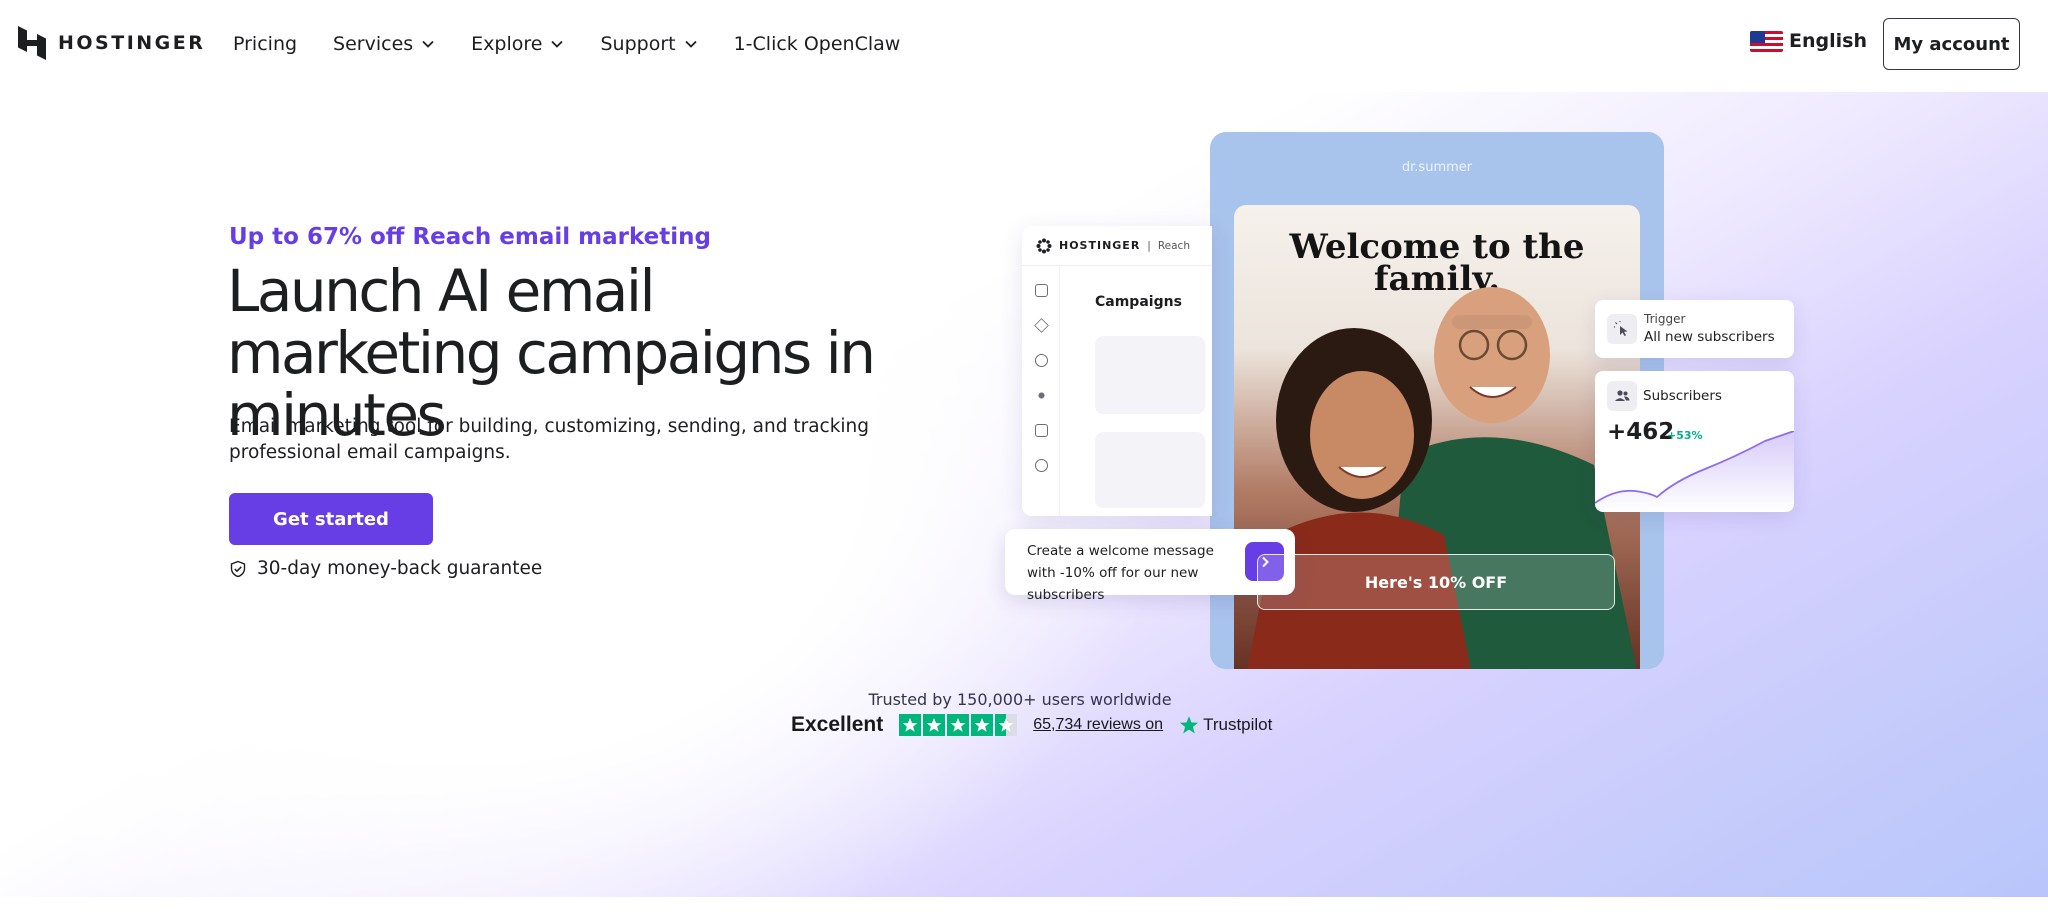 This screenshot has width=2048, height=917. What do you see at coordinates (1238, 724) in the screenshot?
I see `trustpilot-name: Trustpilot` at bounding box center [1238, 724].